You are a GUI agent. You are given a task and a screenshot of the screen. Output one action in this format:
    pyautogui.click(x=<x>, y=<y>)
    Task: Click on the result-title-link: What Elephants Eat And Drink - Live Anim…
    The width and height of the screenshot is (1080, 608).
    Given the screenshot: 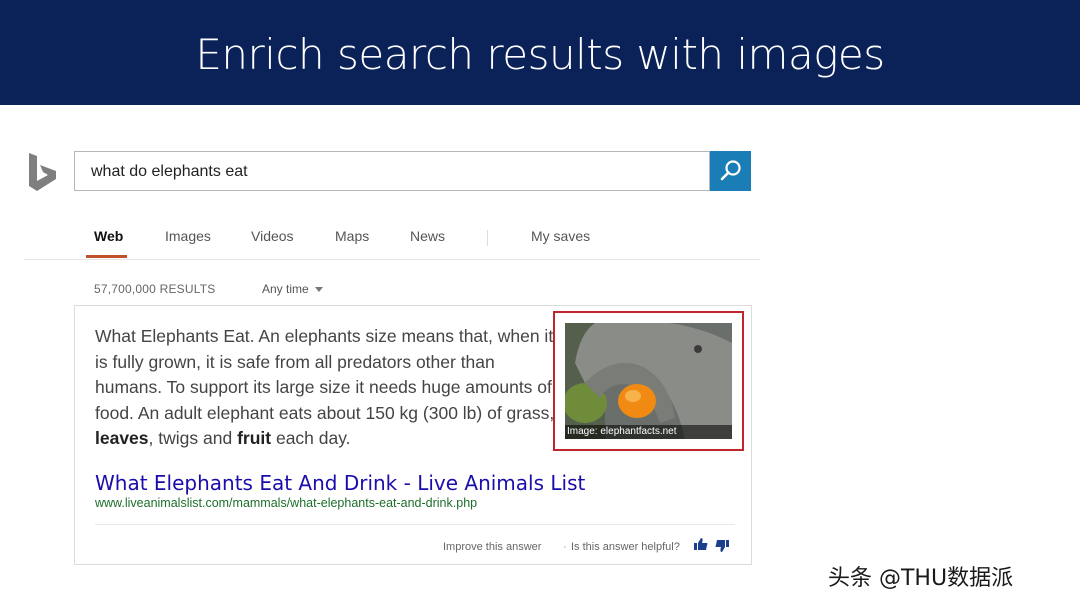 What is the action you would take?
    pyautogui.click(x=340, y=483)
    